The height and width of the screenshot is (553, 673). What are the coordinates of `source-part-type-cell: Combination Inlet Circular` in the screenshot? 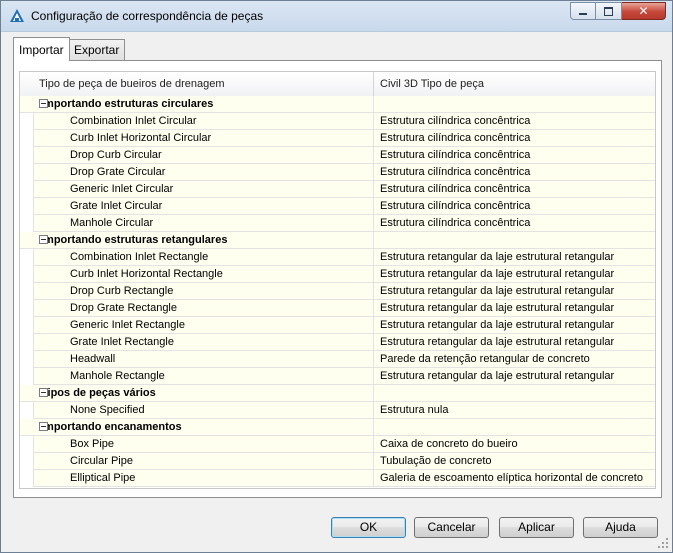 It's located at (203, 121).